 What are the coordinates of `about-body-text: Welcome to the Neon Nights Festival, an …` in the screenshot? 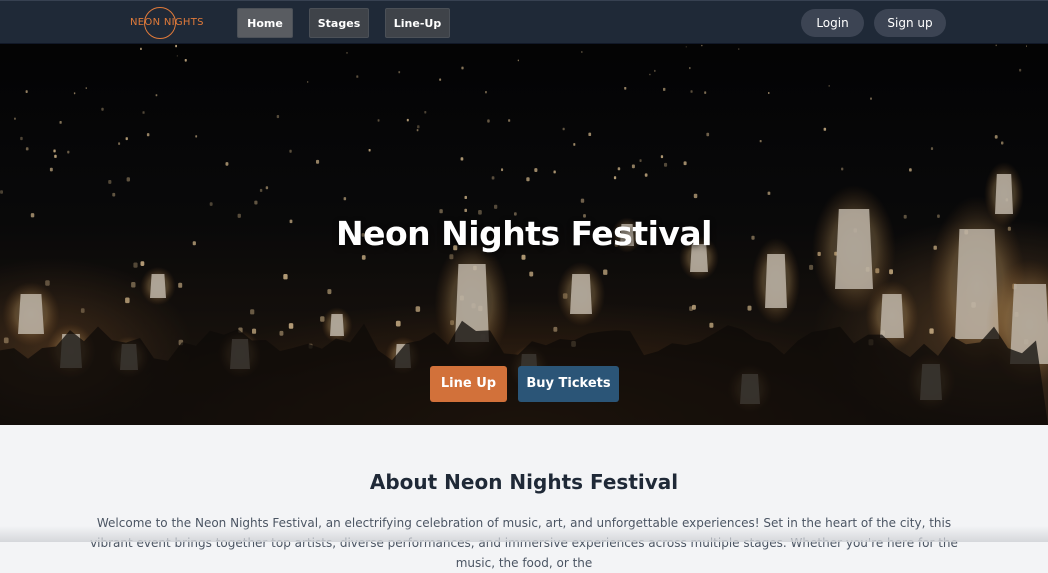 It's located at (524, 543).